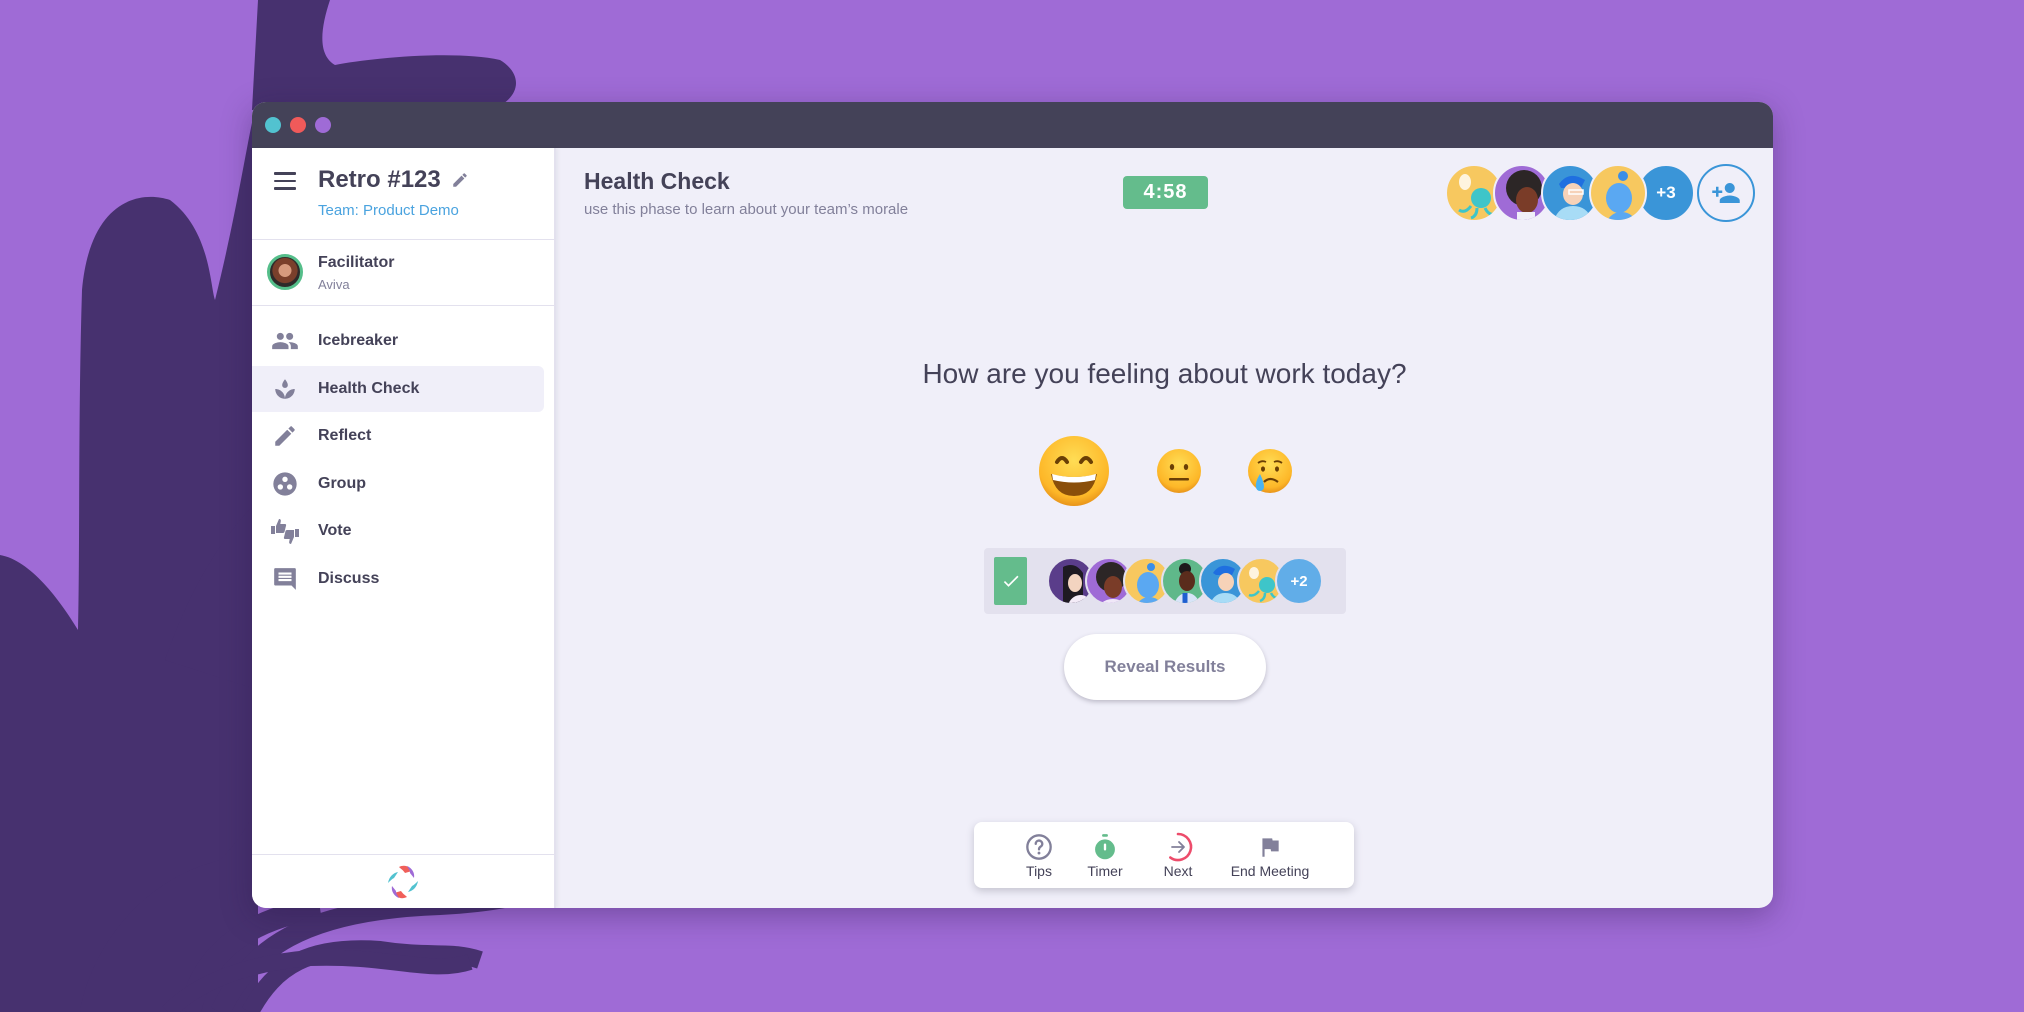 The width and height of the screenshot is (2024, 1012). Describe the element at coordinates (285, 484) in the screenshot. I see `workspaces-icon` at that location.